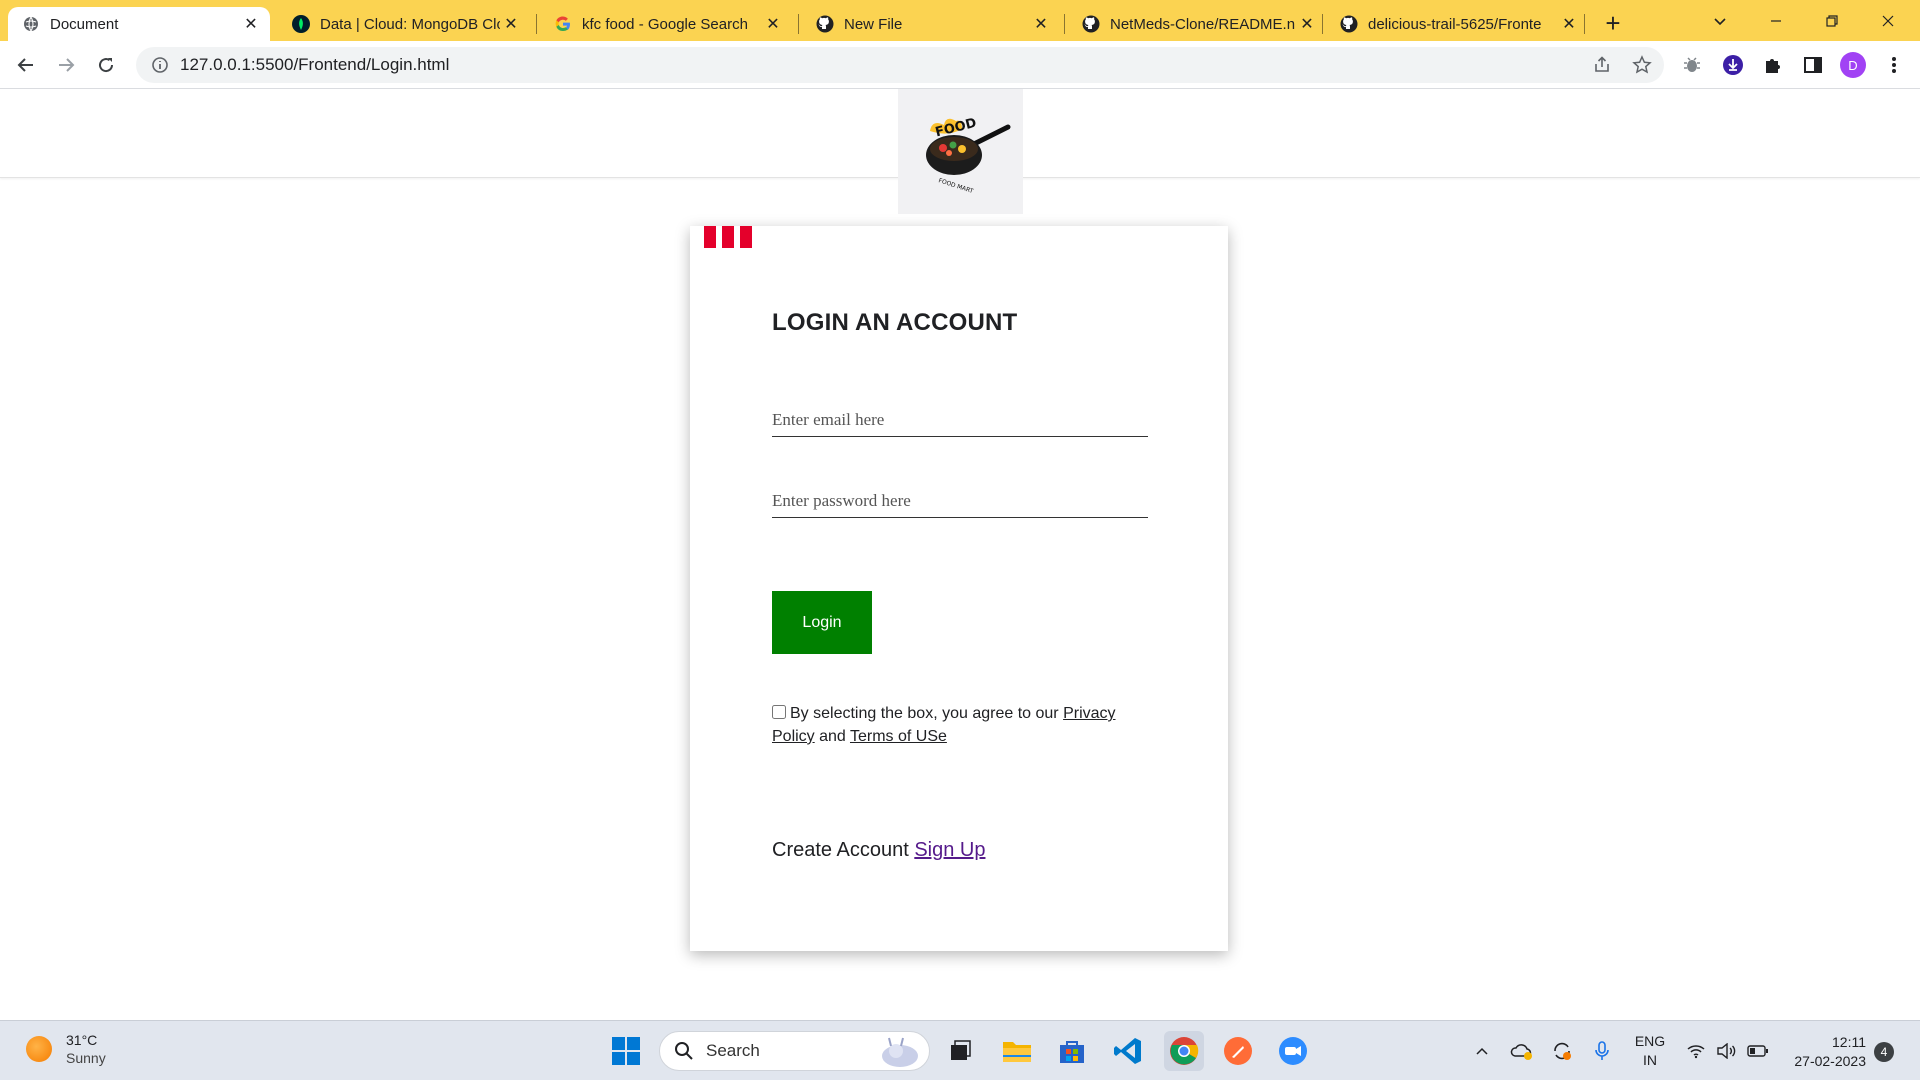 The width and height of the screenshot is (1920, 1081). I want to click on tab-google-search: kfc food - Google Search ✕, so click(666, 24).